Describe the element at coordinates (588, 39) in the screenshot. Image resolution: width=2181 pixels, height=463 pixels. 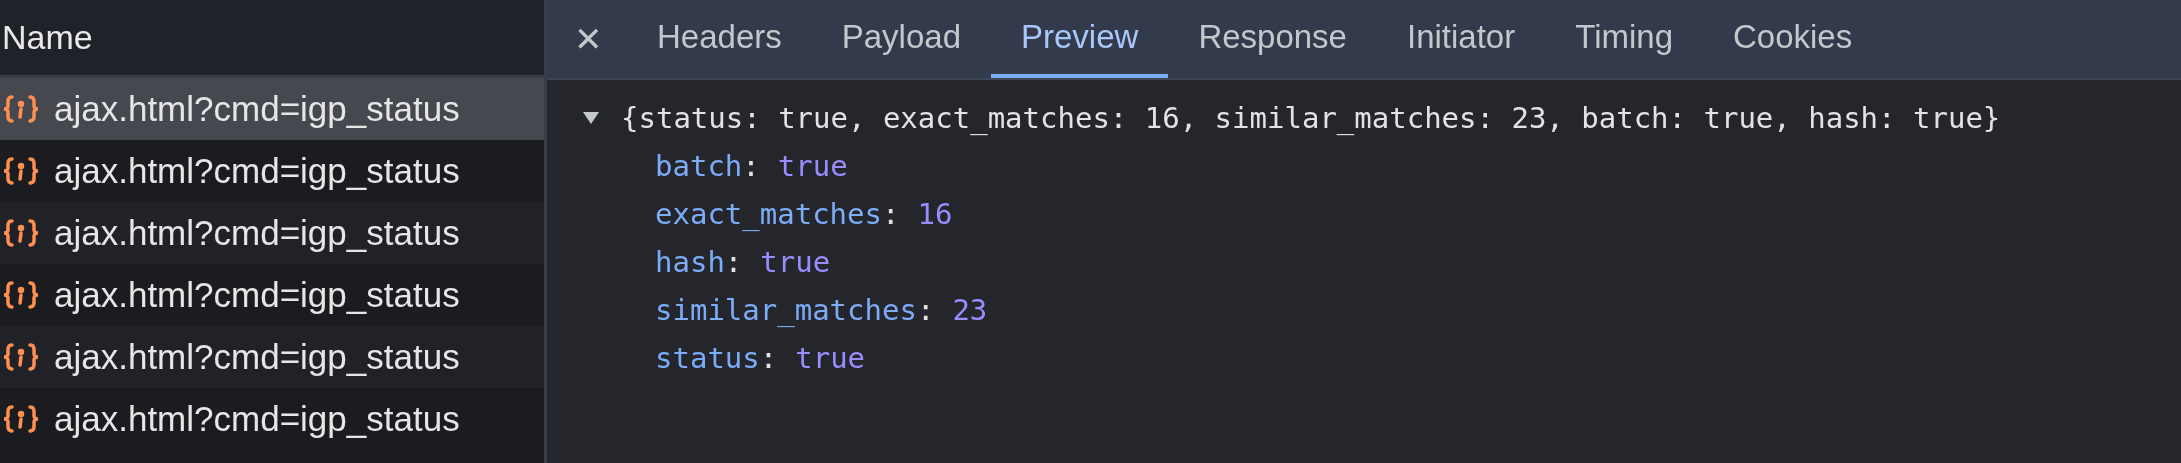
I see `close-button: ✕` at that location.